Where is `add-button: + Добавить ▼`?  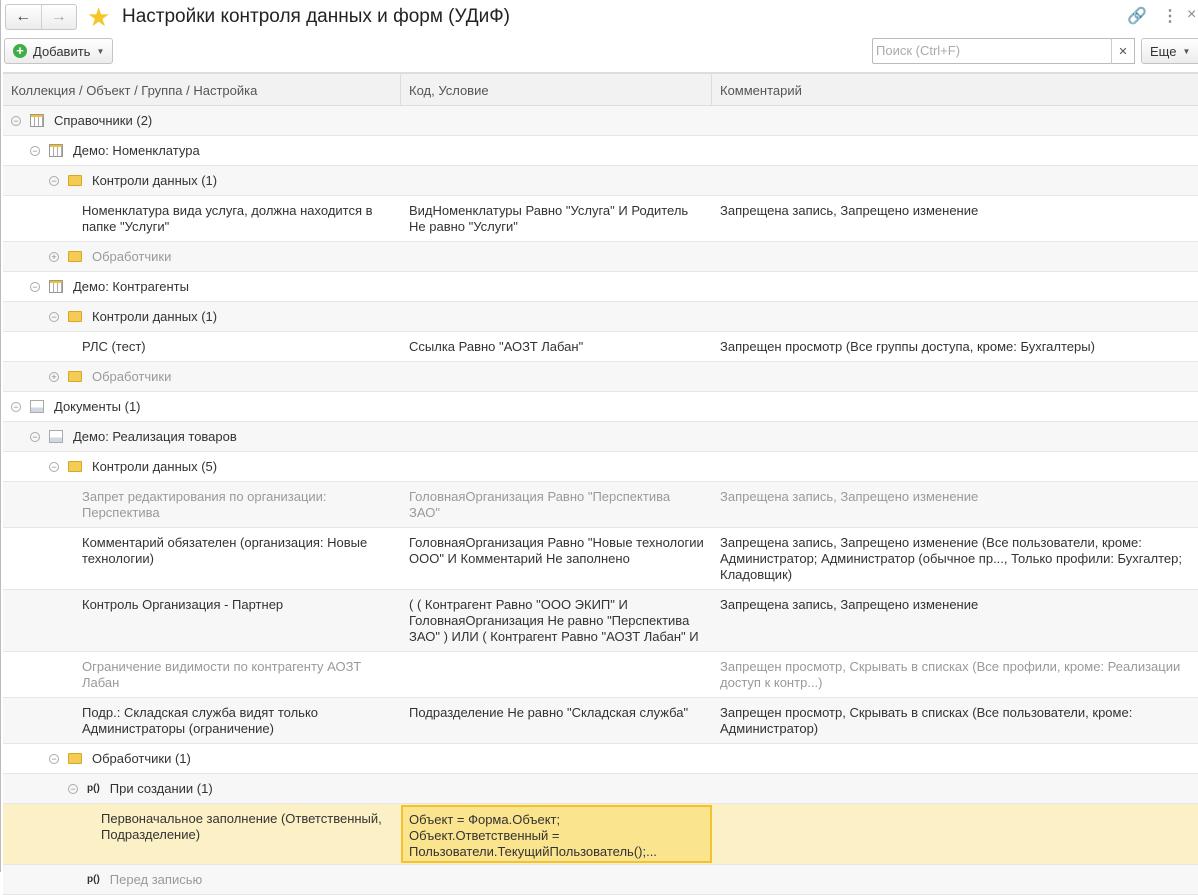 add-button: + Добавить ▼ is located at coordinates (59, 51).